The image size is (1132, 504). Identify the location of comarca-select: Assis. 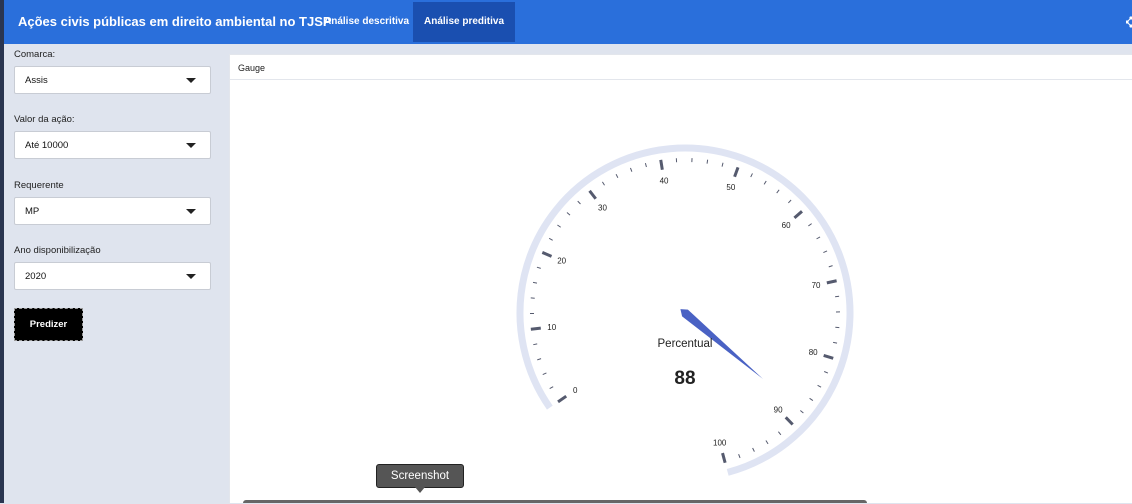
(112, 80).